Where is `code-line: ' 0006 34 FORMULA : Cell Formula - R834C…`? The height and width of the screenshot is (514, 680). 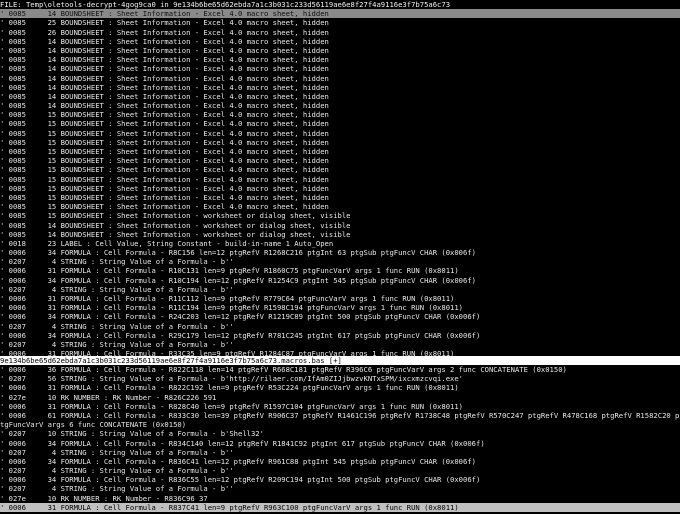
code-line: ' 0006 34 FORMULA : Cell Formula - R834C… is located at coordinates (340, 443).